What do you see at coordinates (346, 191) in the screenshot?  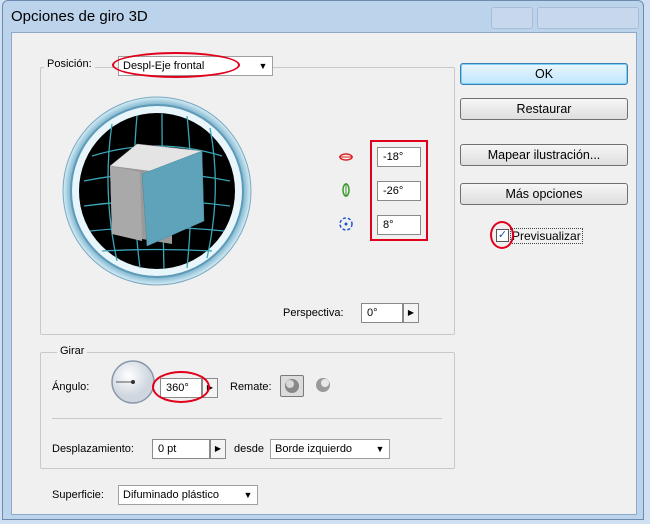 I see `rotate-y-icon` at bounding box center [346, 191].